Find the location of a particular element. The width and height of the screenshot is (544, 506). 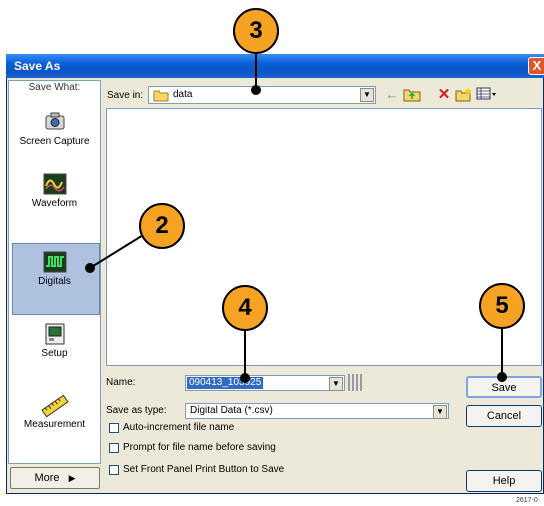

callout-5-pointer is located at coordinates (502, 377).